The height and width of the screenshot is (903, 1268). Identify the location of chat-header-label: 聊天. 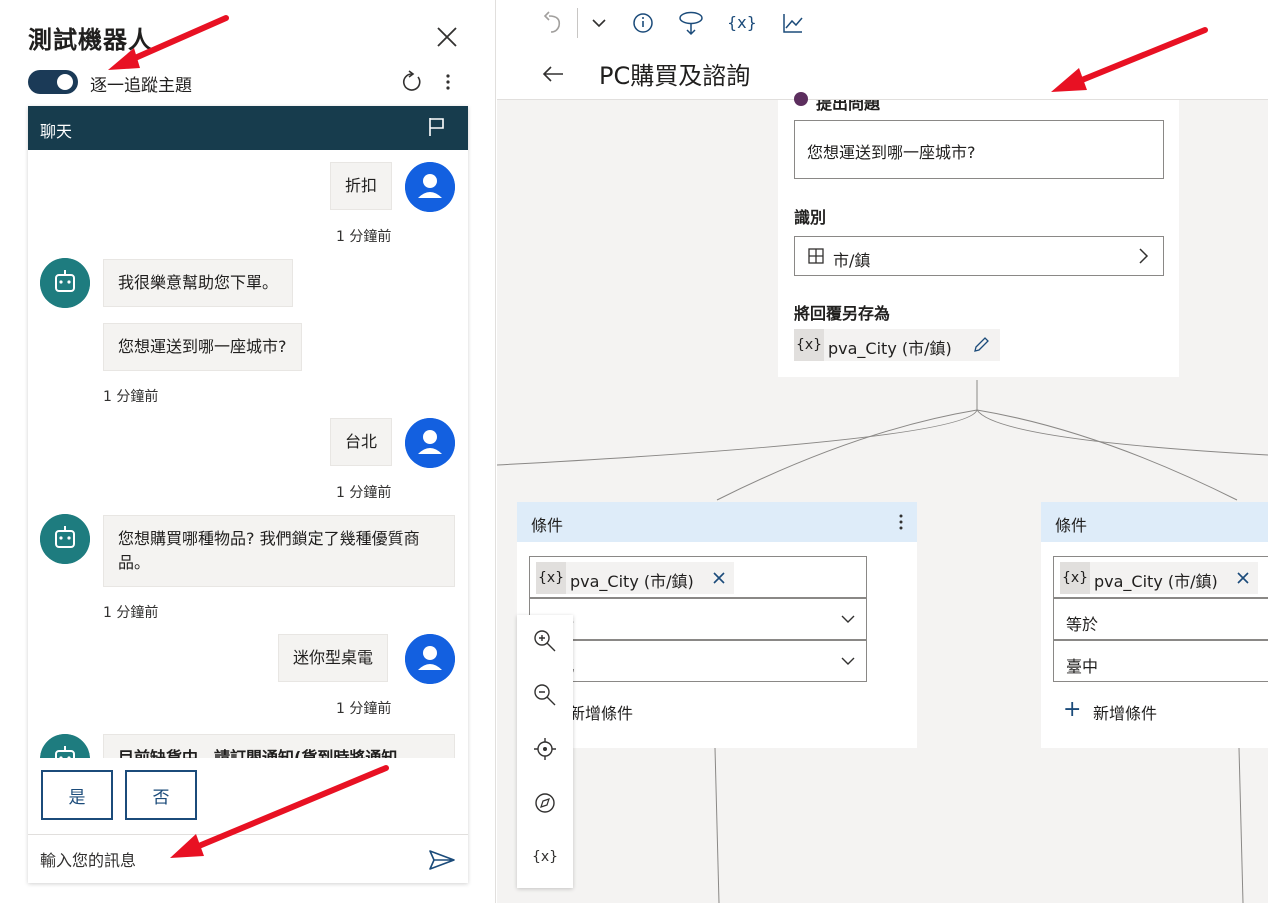
(56, 131).